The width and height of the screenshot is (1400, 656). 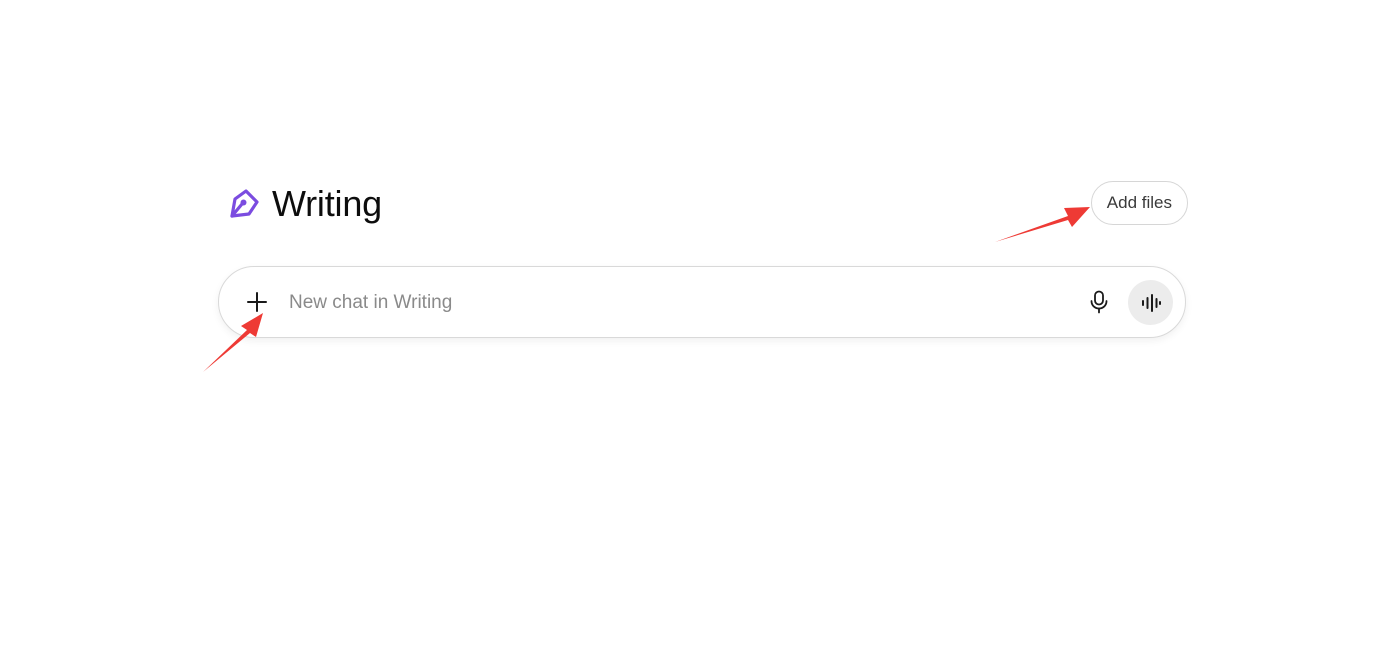 I want to click on pen-nib-icon, so click(x=242, y=203).